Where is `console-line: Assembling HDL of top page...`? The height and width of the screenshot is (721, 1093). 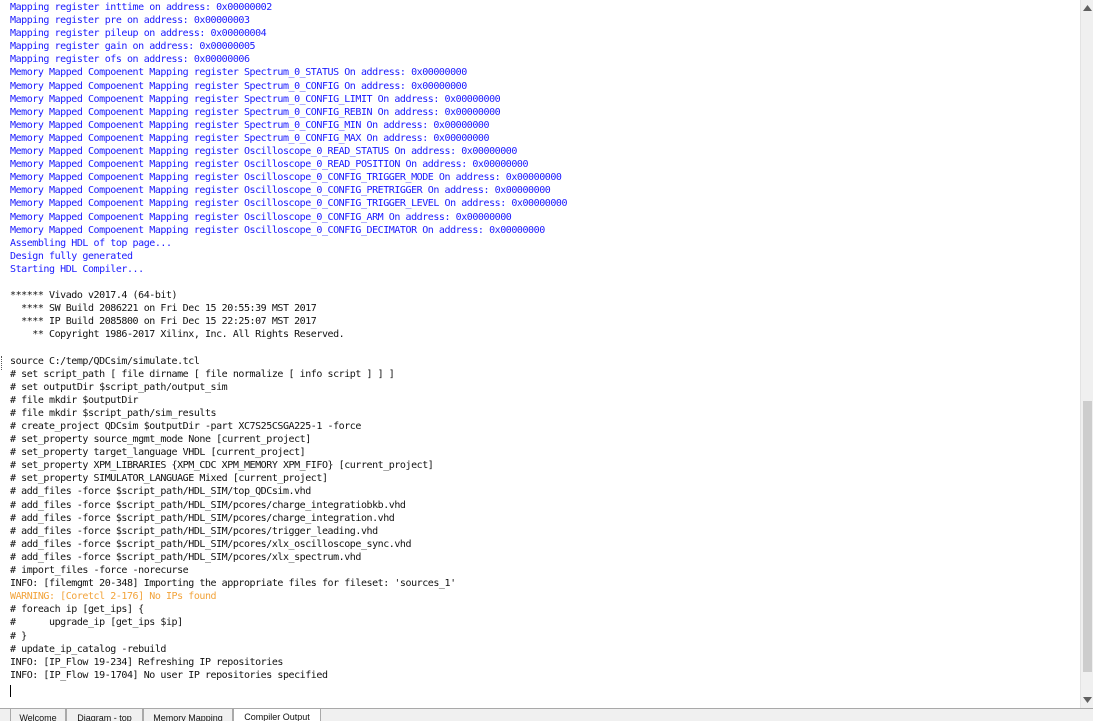
console-line: Assembling HDL of top page... is located at coordinates (91, 243).